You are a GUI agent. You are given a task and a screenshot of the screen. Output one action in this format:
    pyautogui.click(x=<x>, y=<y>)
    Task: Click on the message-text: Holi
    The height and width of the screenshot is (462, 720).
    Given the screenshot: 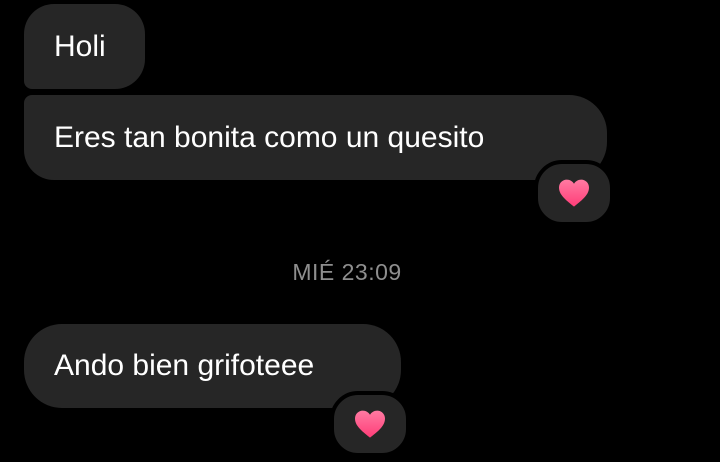 What is the action you would take?
    pyautogui.click(x=80, y=46)
    